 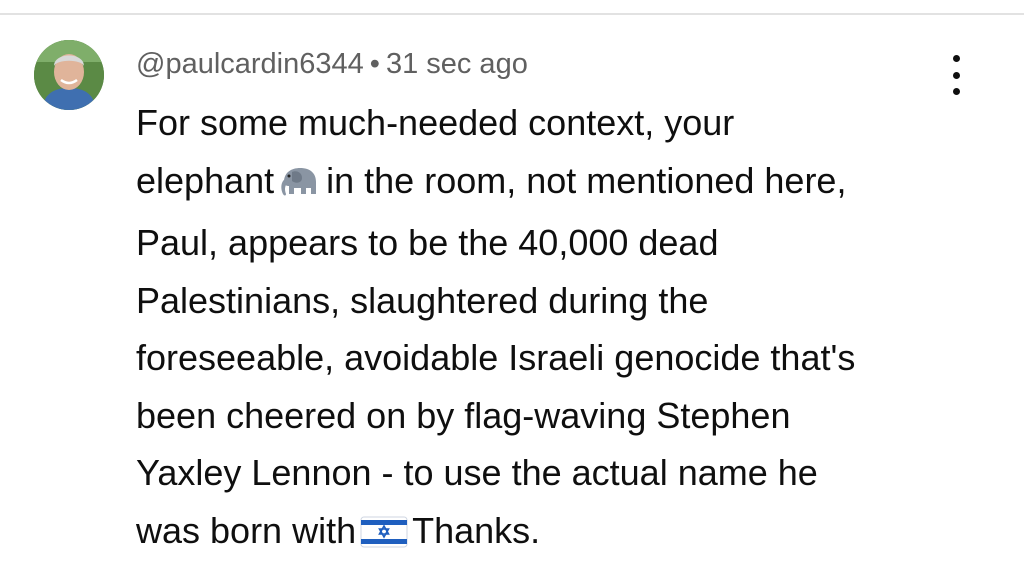 I want to click on comment-line: For some much-needed context, your, so click(x=435, y=122).